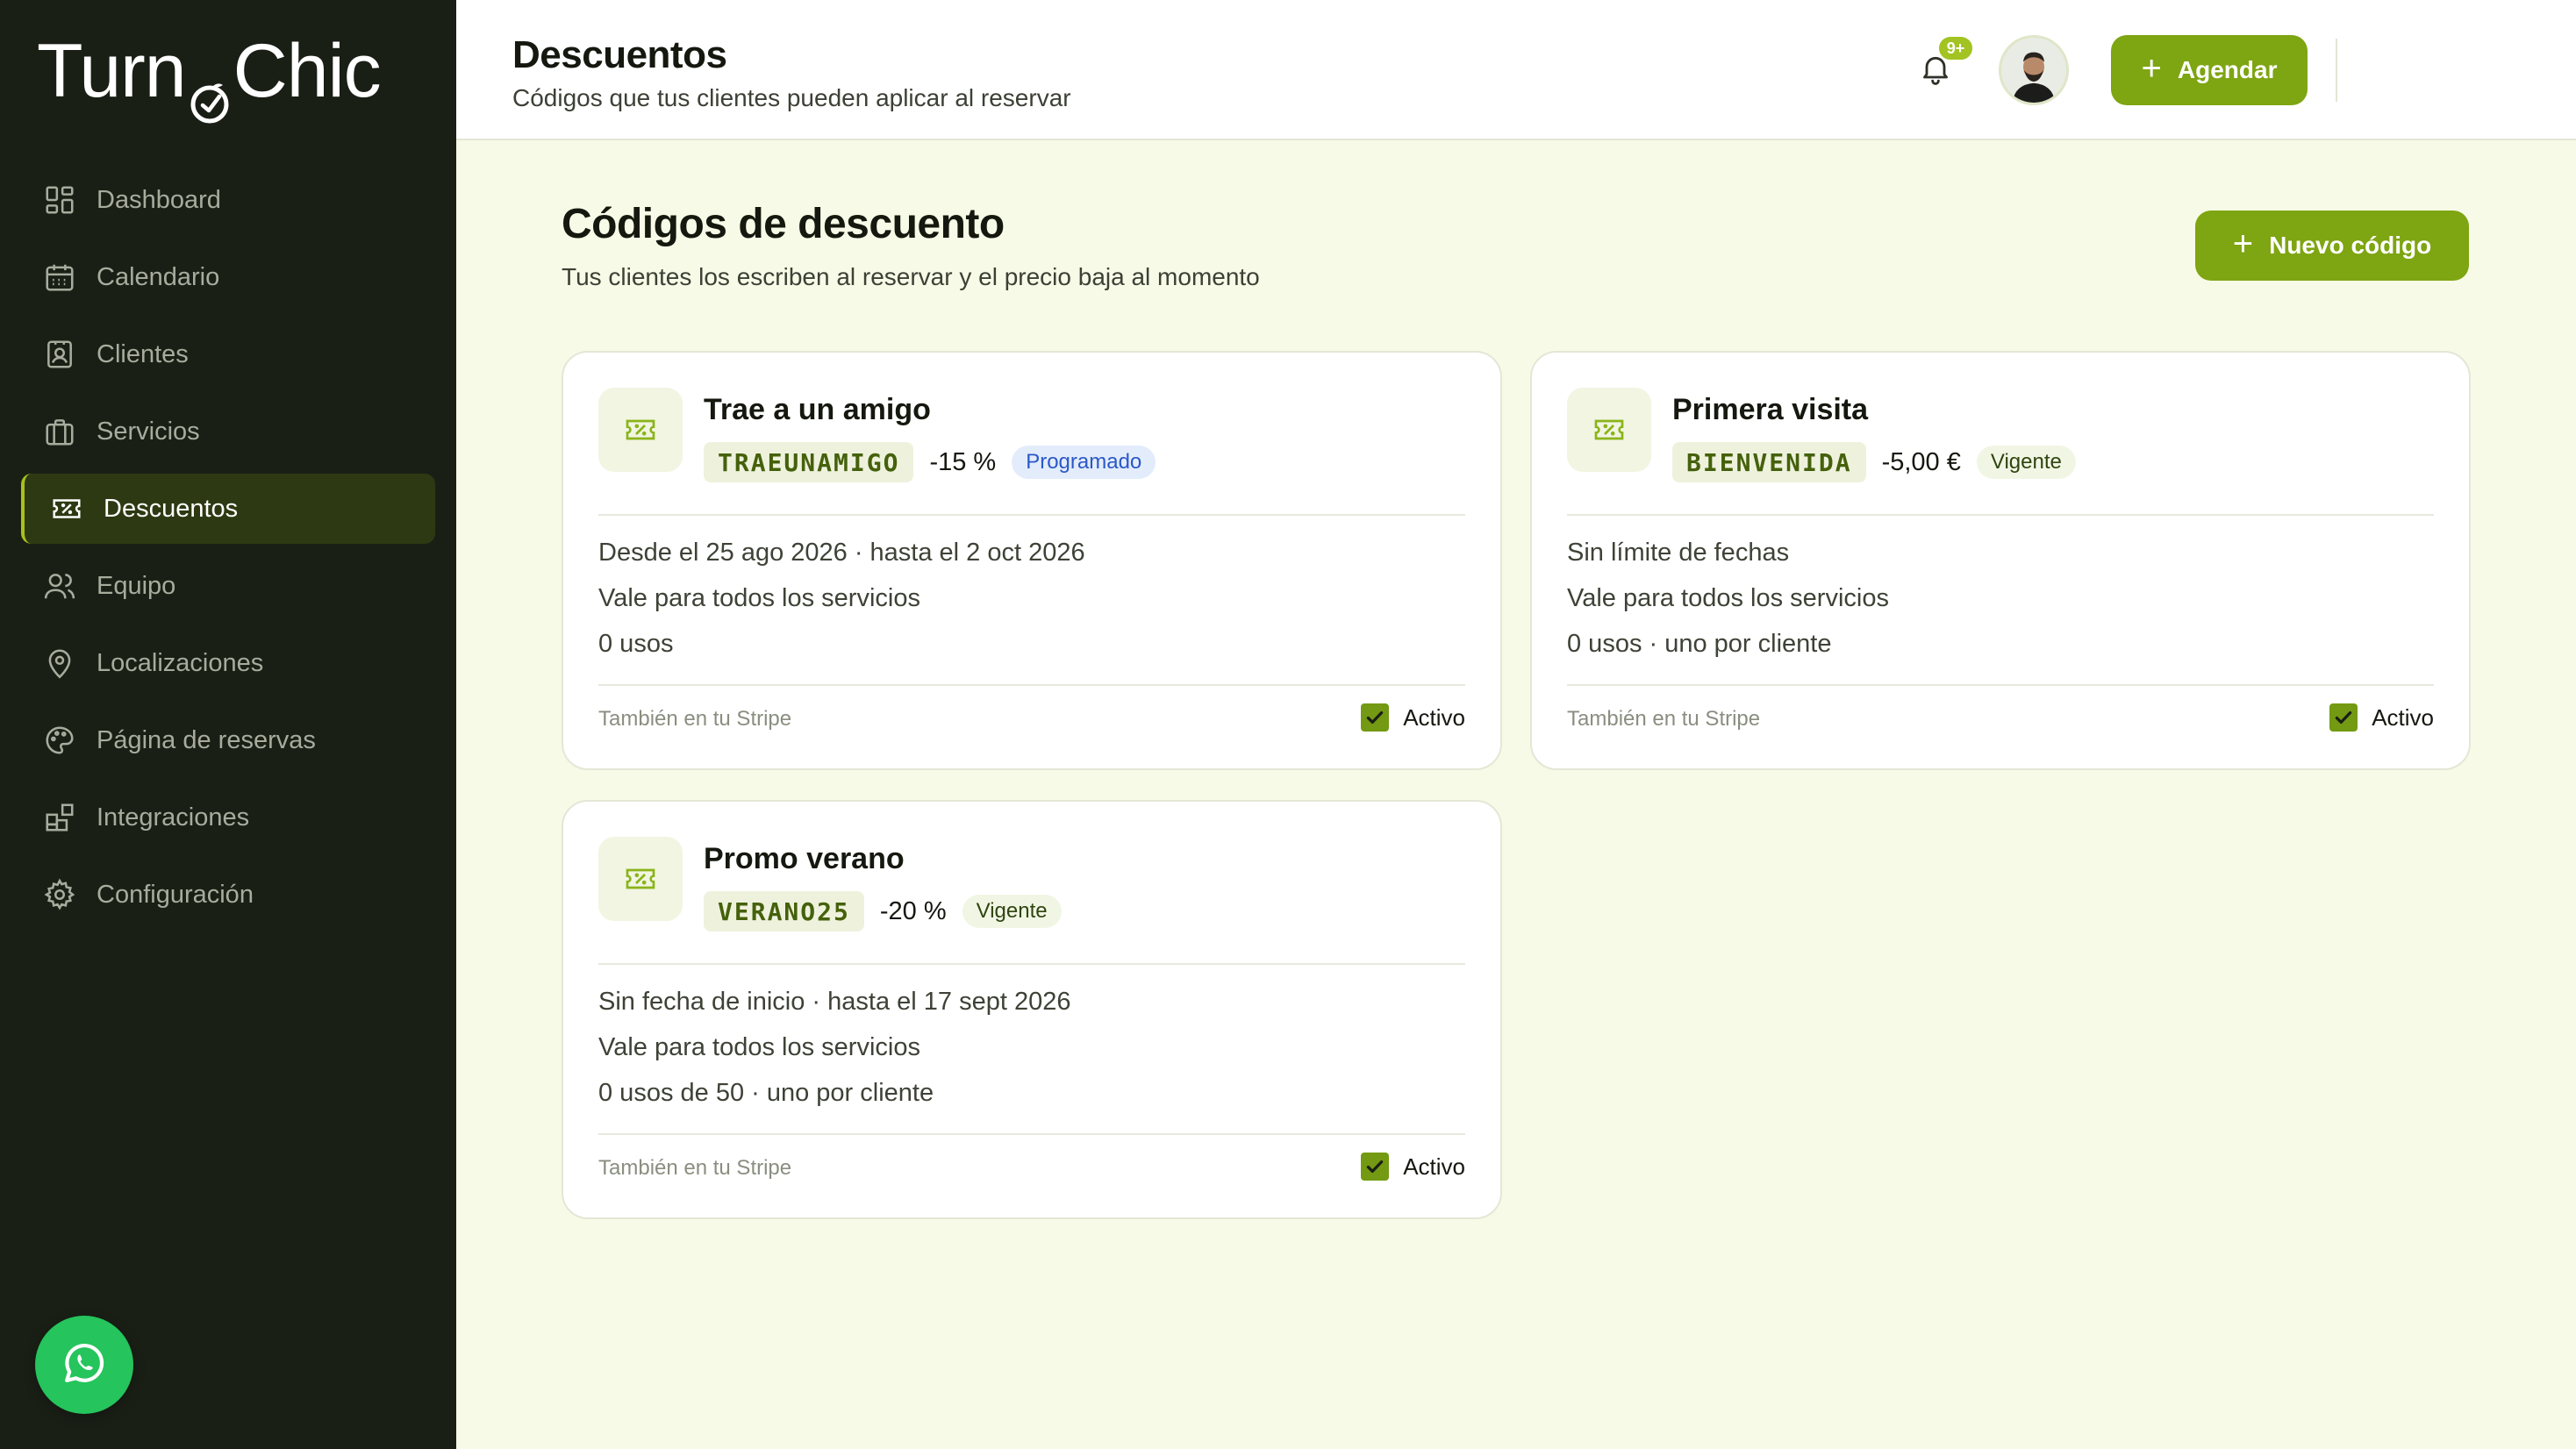 This screenshot has width=2576, height=1449. Describe the element at coordinates (228, 200) in the screenshot. I see `sidebar-item-dashboard: Dashboard` at that location.